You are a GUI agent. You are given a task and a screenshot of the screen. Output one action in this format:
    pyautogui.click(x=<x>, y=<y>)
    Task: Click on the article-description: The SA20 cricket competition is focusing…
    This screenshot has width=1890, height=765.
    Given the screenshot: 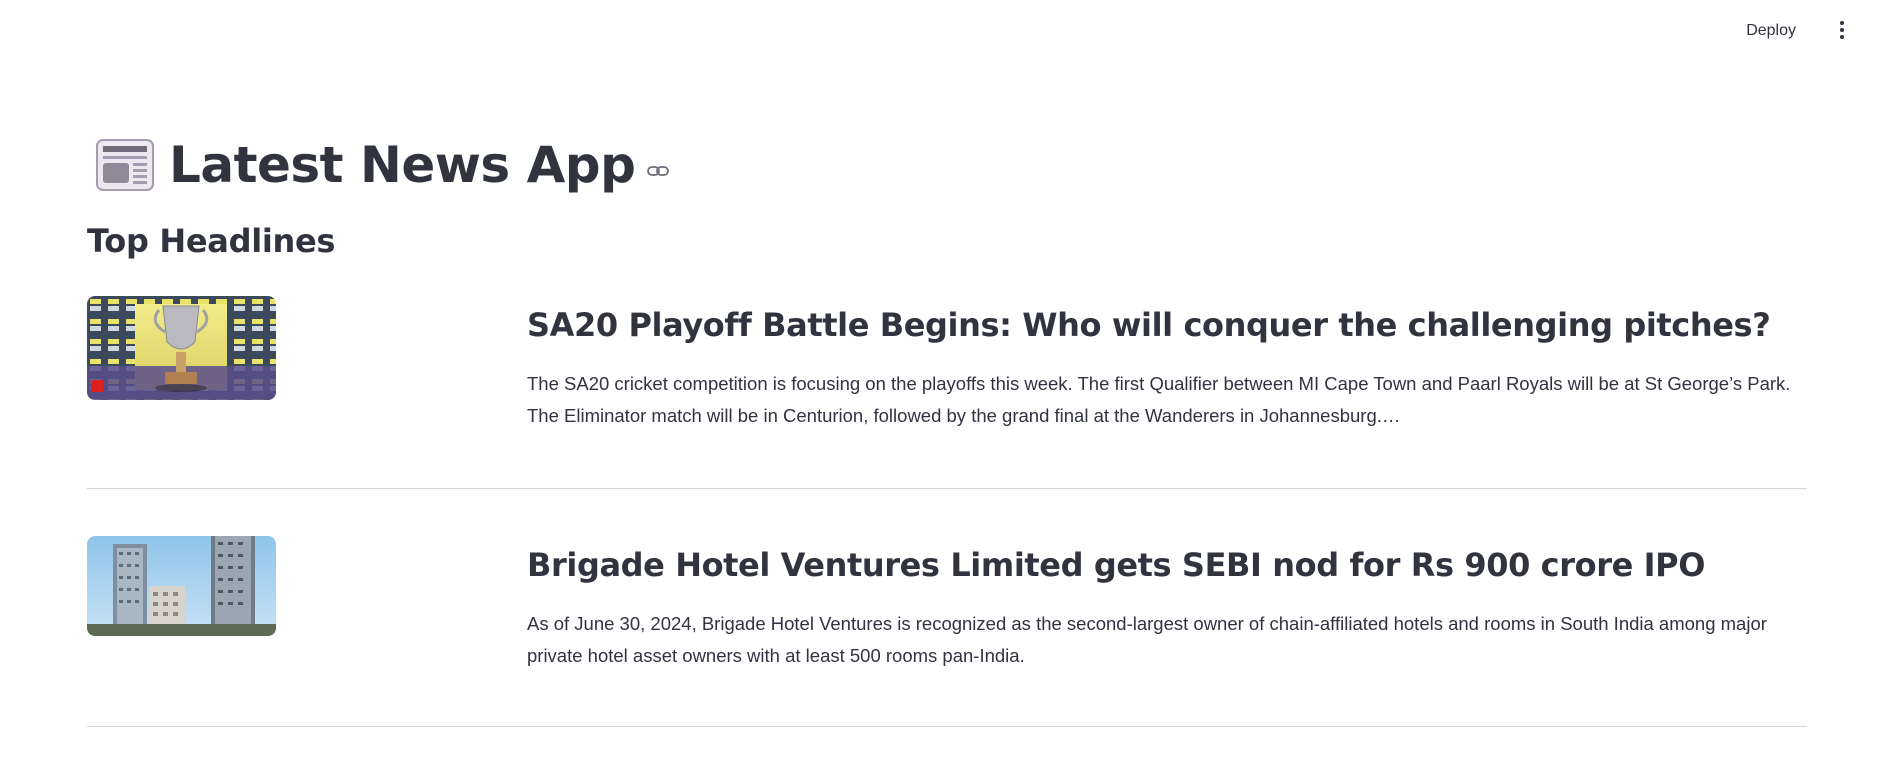 What is the action you would take?
    pyautogui.click(x=1159, y=399)
    